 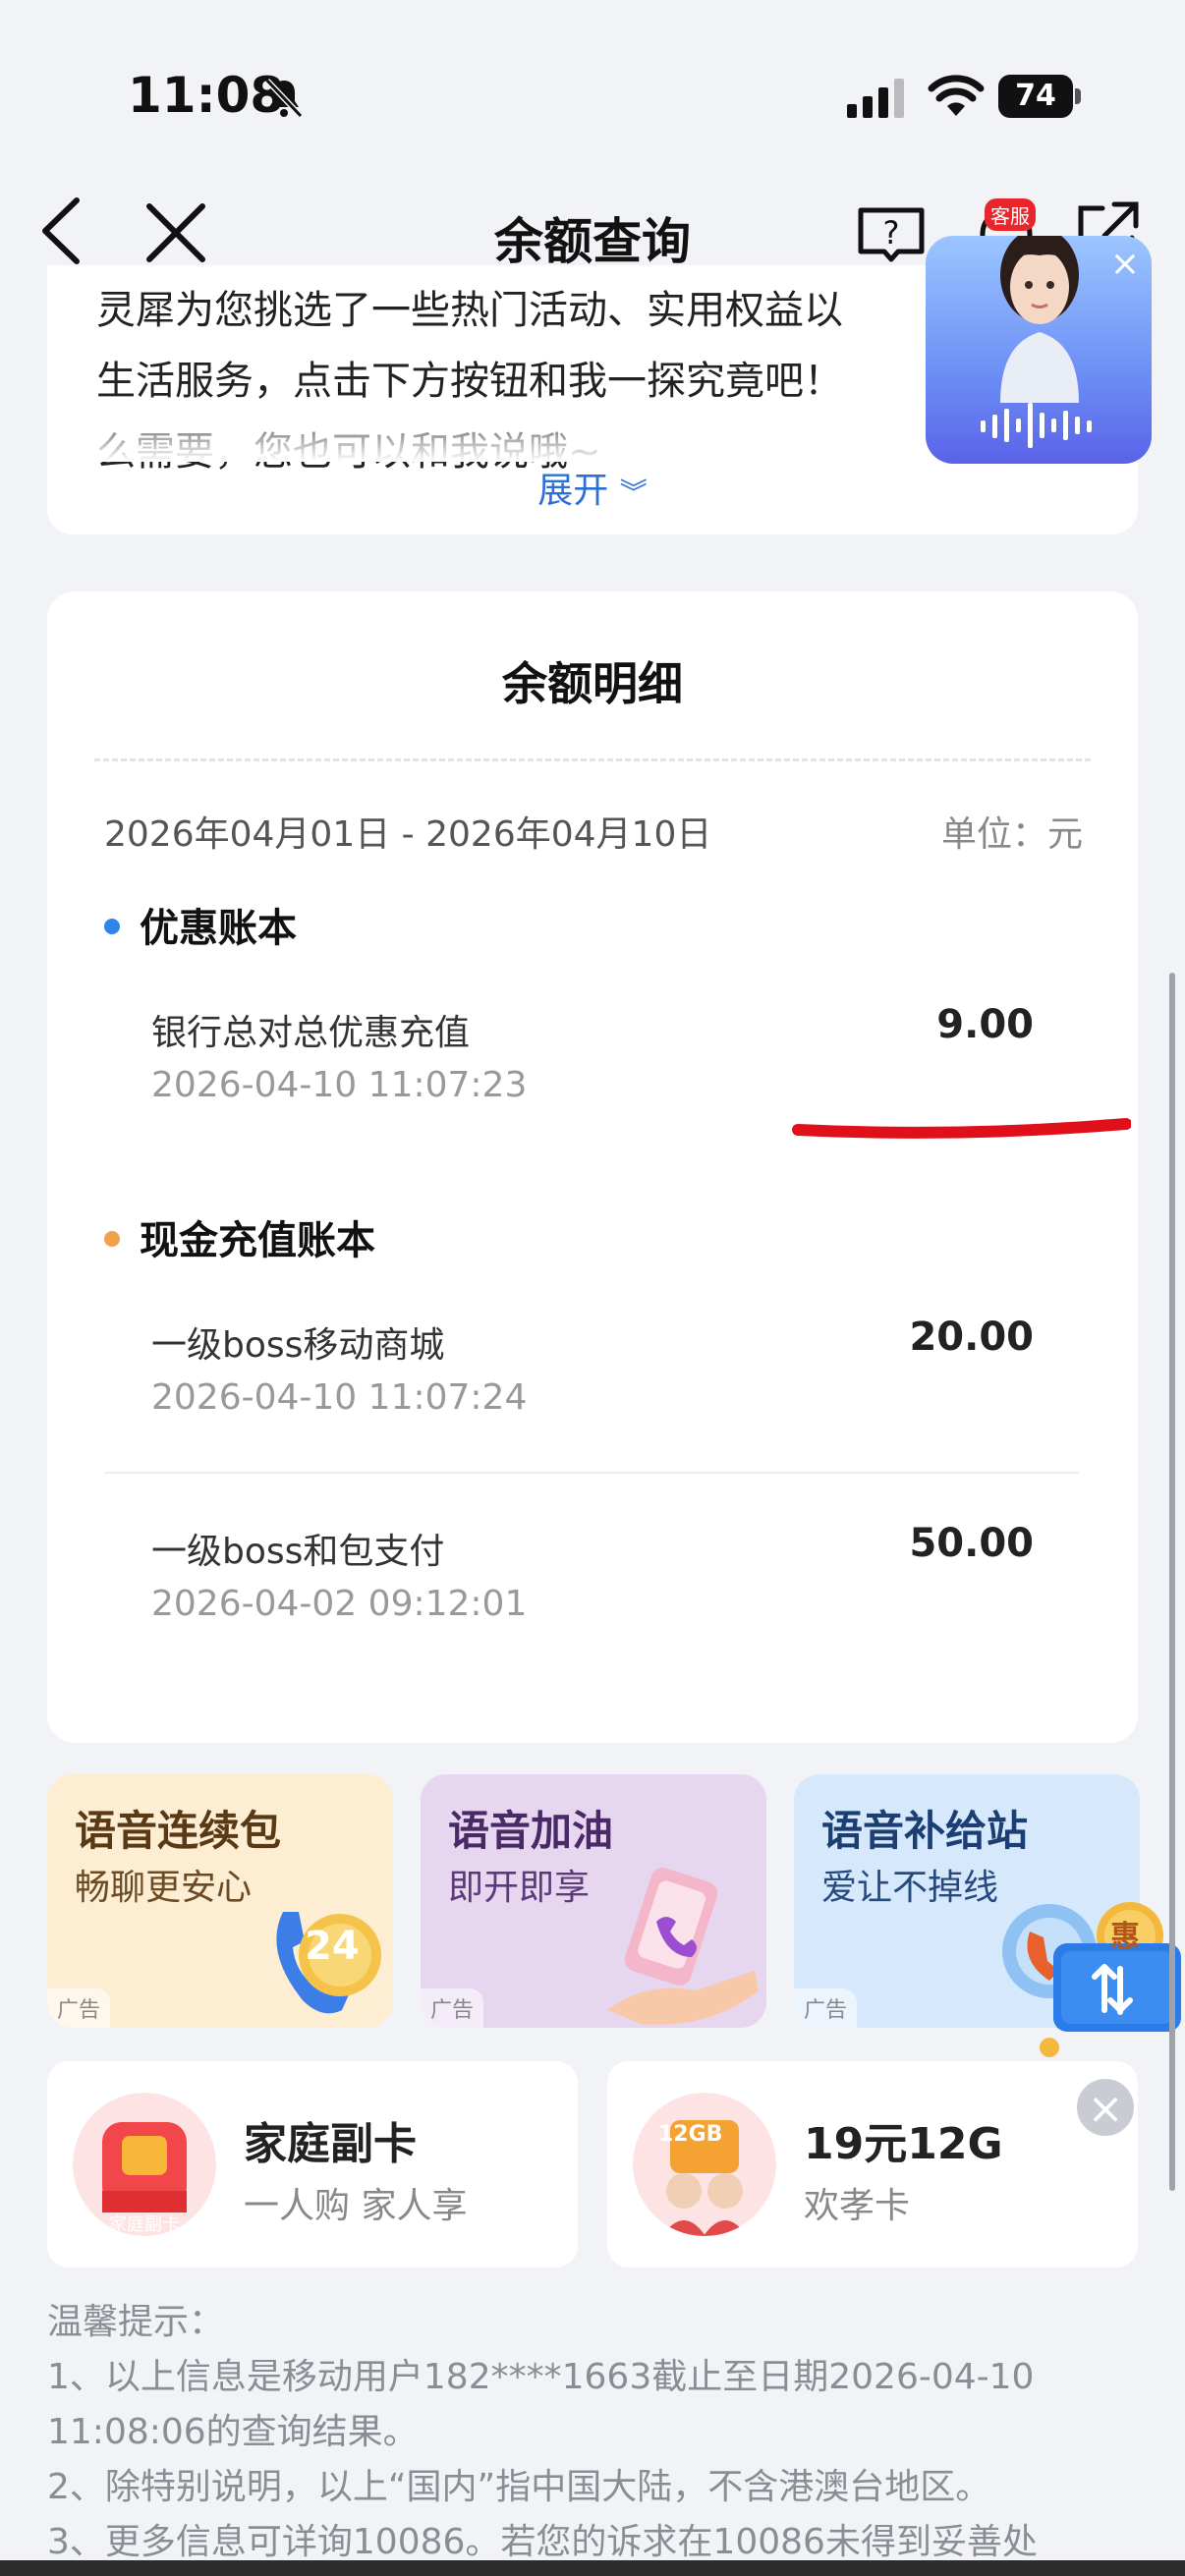 What do you see at coordinates (179, 1831) in the screenshot?
I see `promo-title: 语音连续包` at bounding box center [179, 1831].